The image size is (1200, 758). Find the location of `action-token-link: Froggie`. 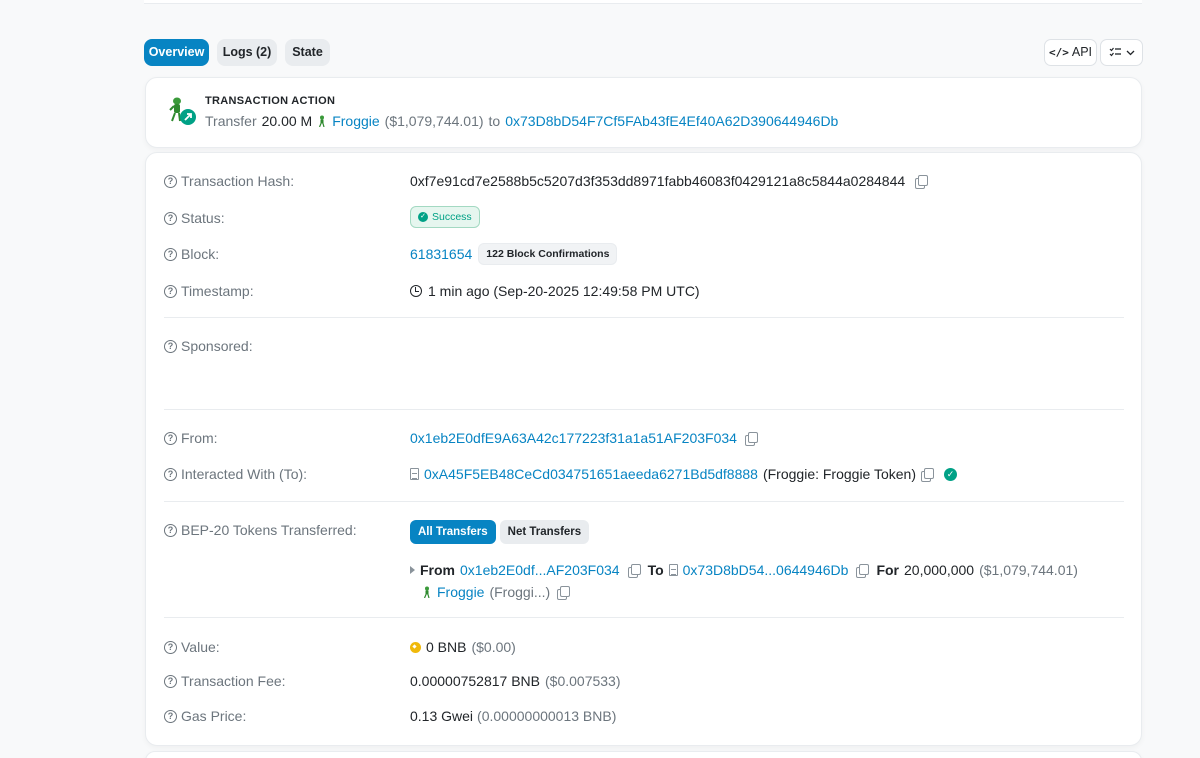

action-token-link: Froggie is located at coordinates (355, 121).